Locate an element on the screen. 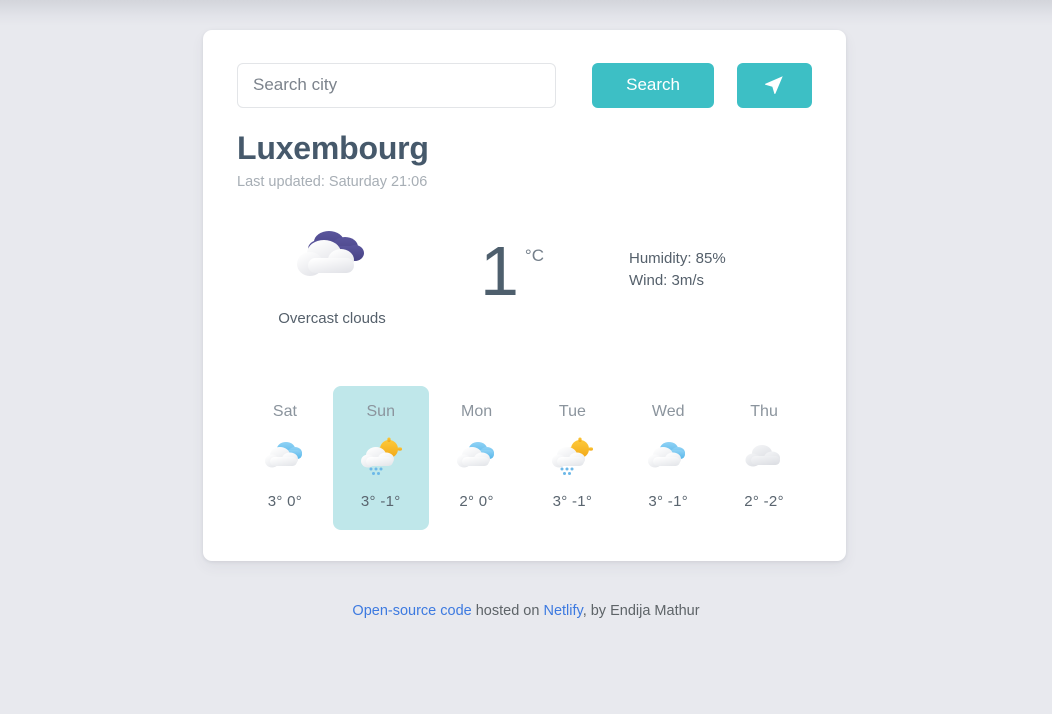 The width and height of the screenshot is (1052, 714). footer-tail-text: , by Endija Mathur is located at coordinates (641, 611).